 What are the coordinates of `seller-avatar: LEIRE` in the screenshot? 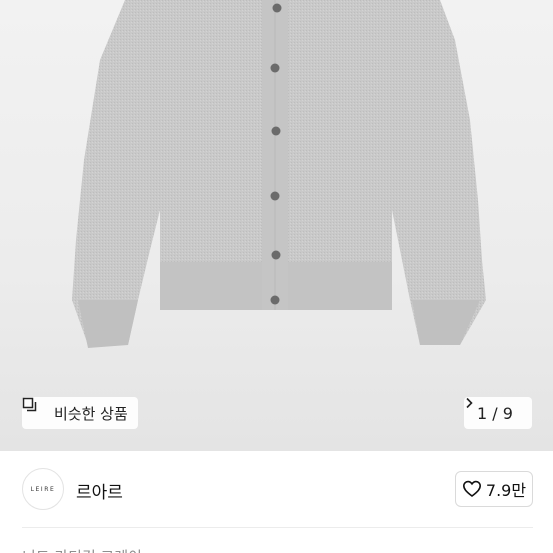 It's located at (43, 489).